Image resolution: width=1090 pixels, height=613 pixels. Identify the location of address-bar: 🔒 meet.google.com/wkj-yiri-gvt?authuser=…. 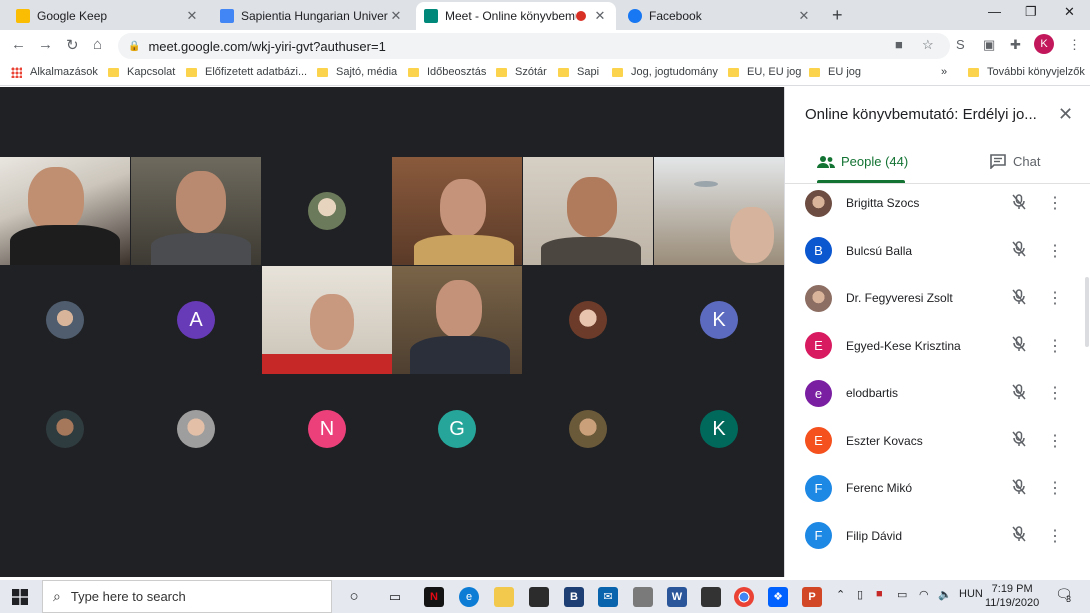
(534, 46).